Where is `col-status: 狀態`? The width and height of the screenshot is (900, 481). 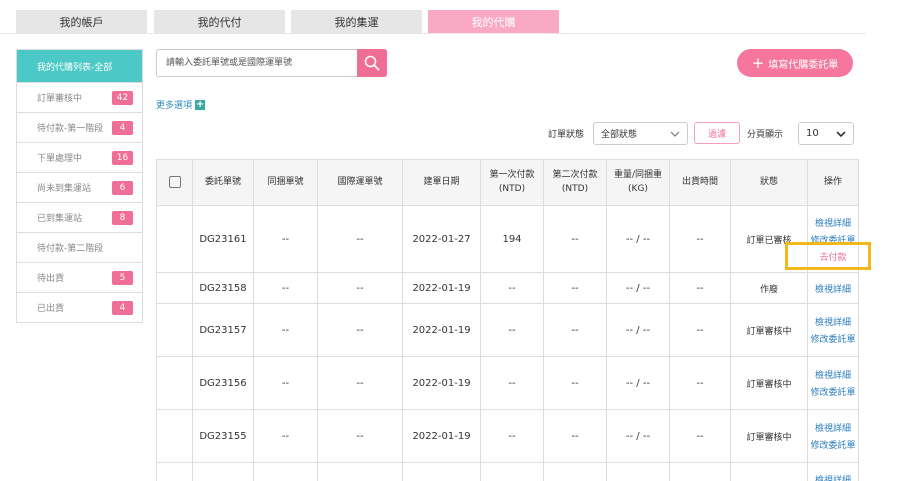 col-status: 狀態 is located at coordinates (769, 182).